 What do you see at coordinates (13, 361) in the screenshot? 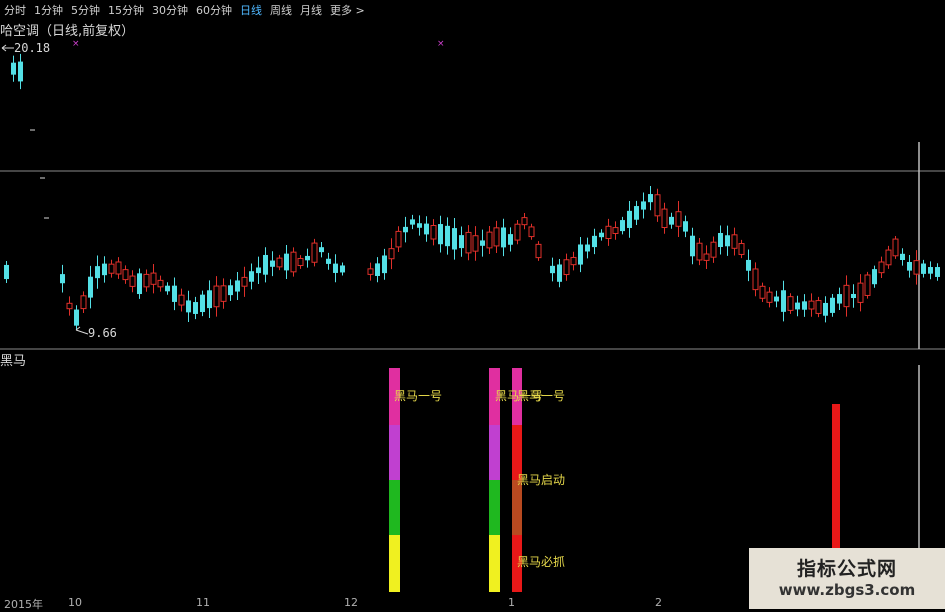
I see `indicator-title: 黑马` at bounding box center [13, 361].